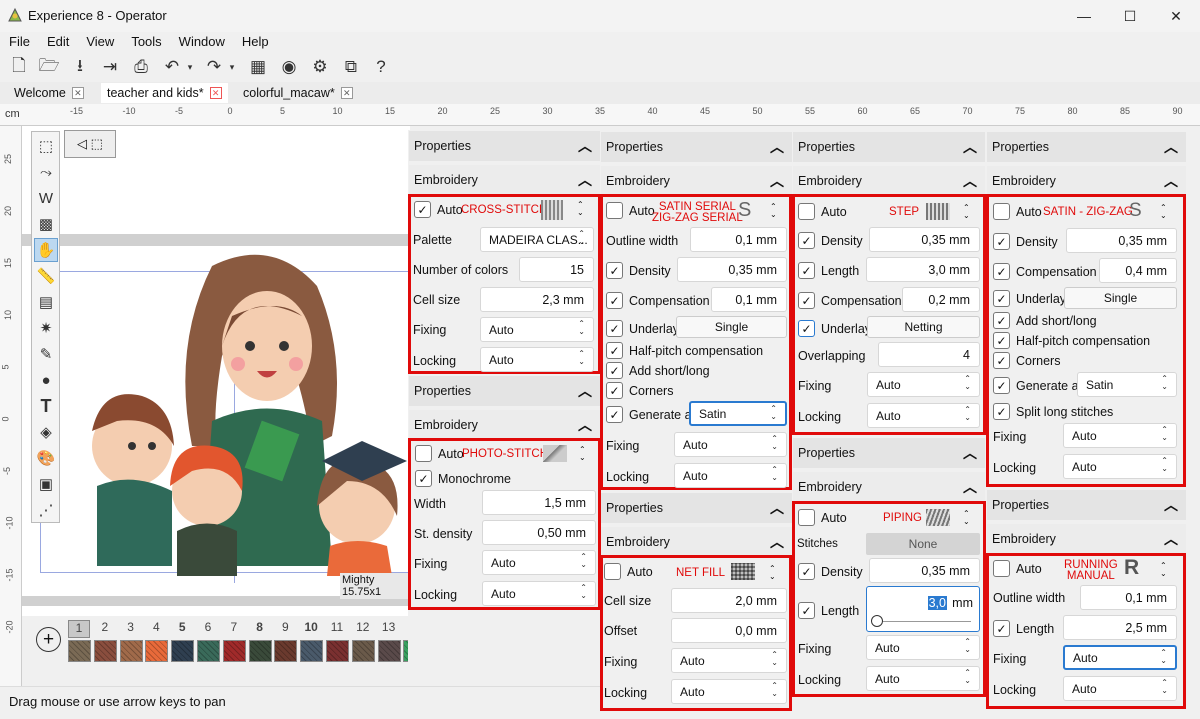 Image resolution: width=1200 pixels, height=719 pixels. Describe the element at coordinates (46, 484) in the screenshot. I see `frame-icon: ▣` at that location.